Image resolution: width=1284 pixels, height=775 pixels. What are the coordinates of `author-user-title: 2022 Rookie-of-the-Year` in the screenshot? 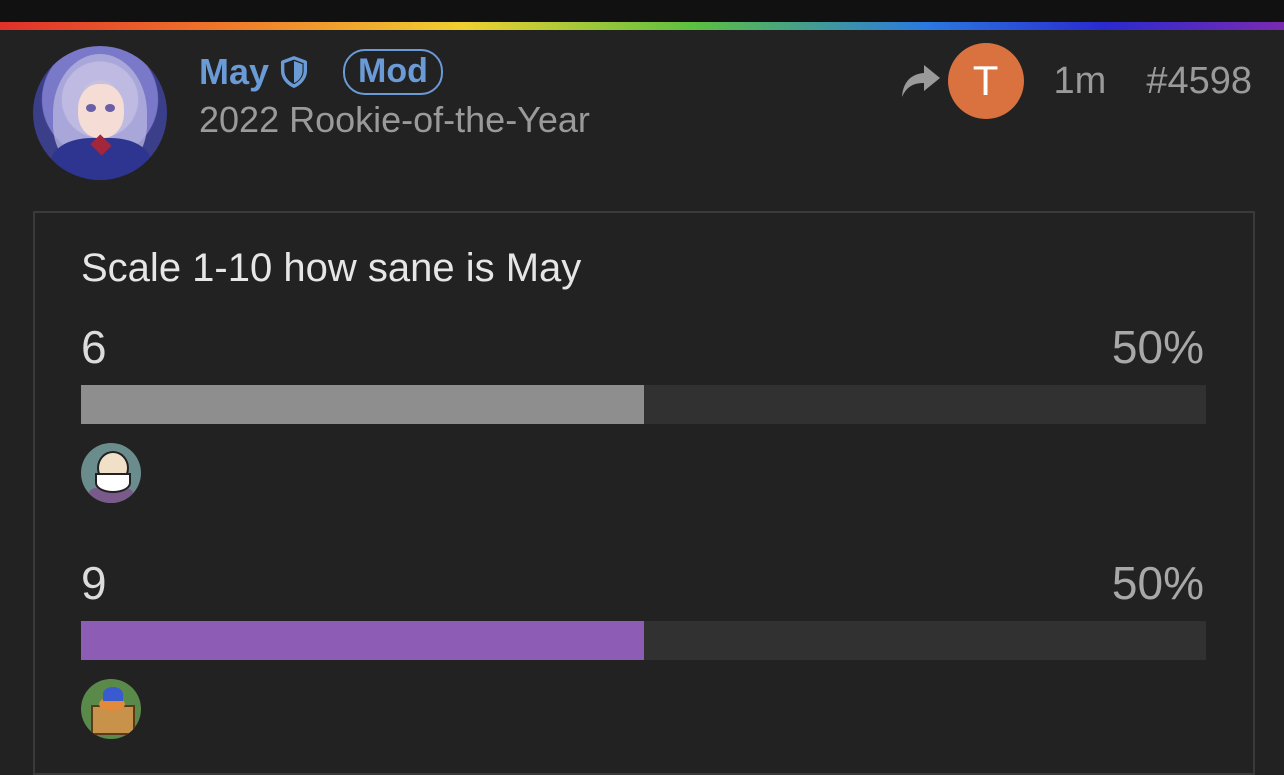 It's located at (394, 119).